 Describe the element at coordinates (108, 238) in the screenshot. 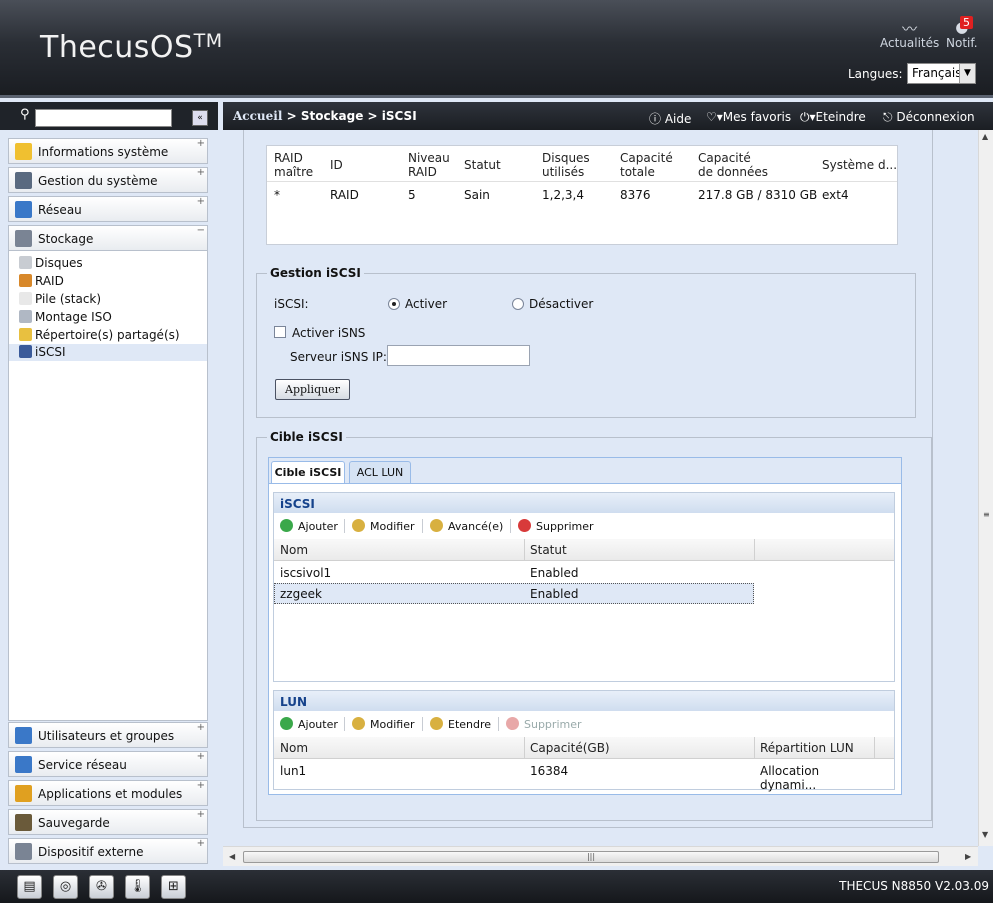

I see `sidebar-panel-storage: Stockage −` at that location.